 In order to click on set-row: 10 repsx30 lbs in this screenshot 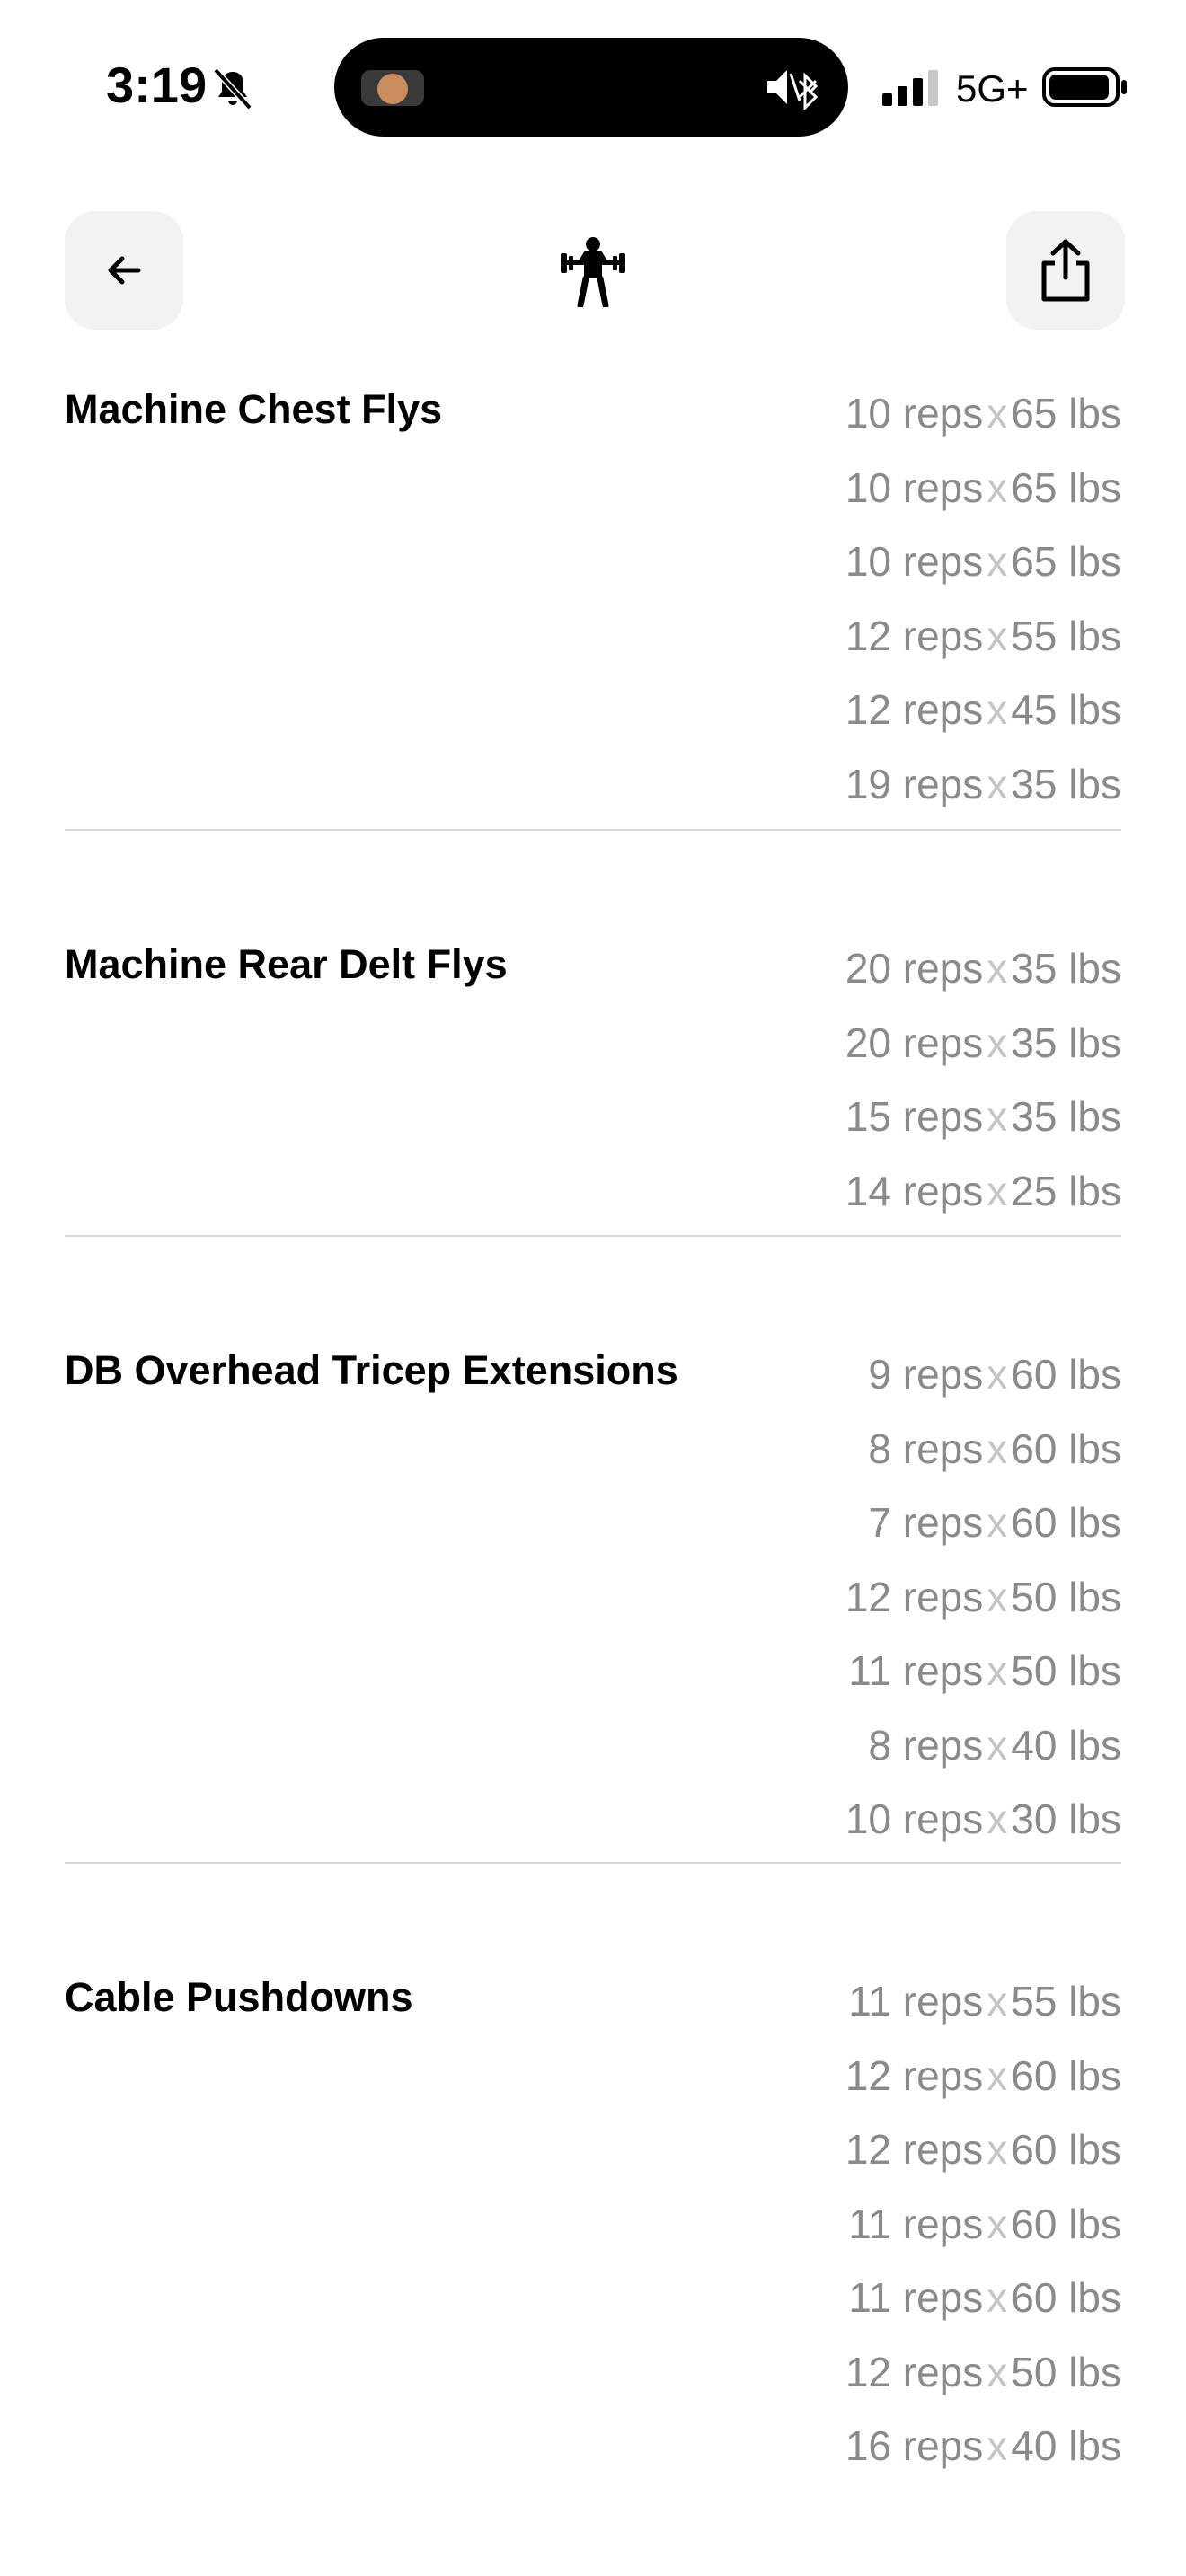, I will do `click(983, 1818)`.